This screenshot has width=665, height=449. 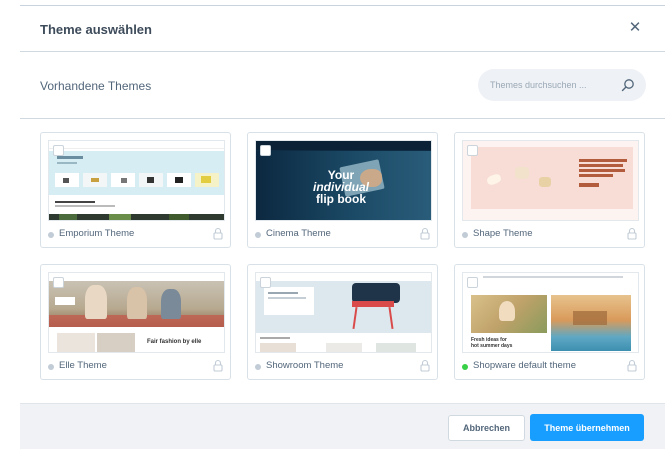 I want to click on modal-footer: Abbrechen Theme übernehmen, so click(x=342, y=426).